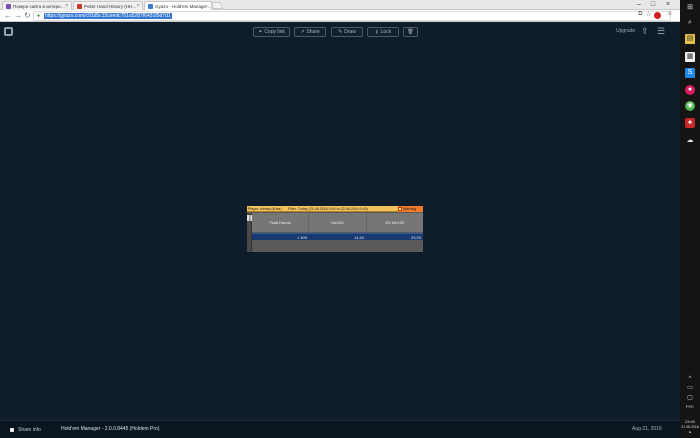 The height and width of the screenshot is (438, 700). I want to click on forward-icon: →, so click(18, 16).